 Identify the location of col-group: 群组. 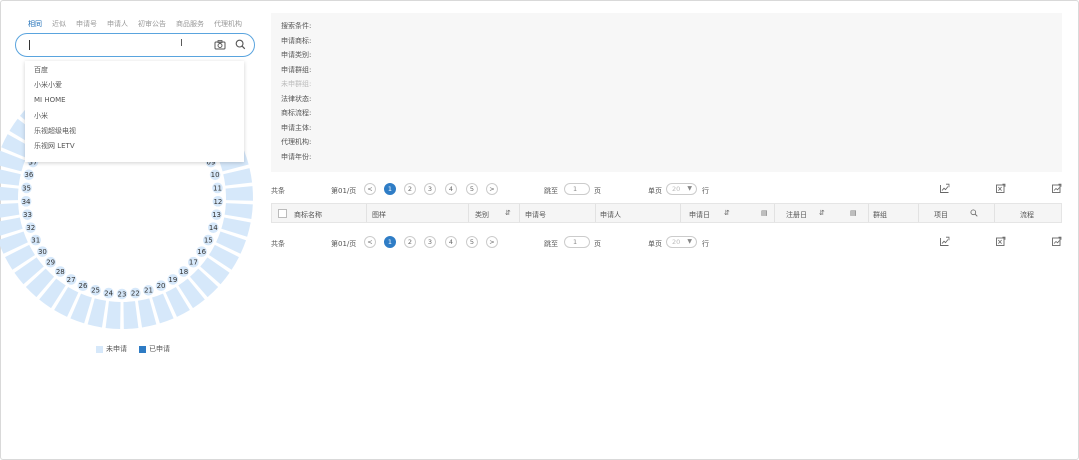
(880, 215).